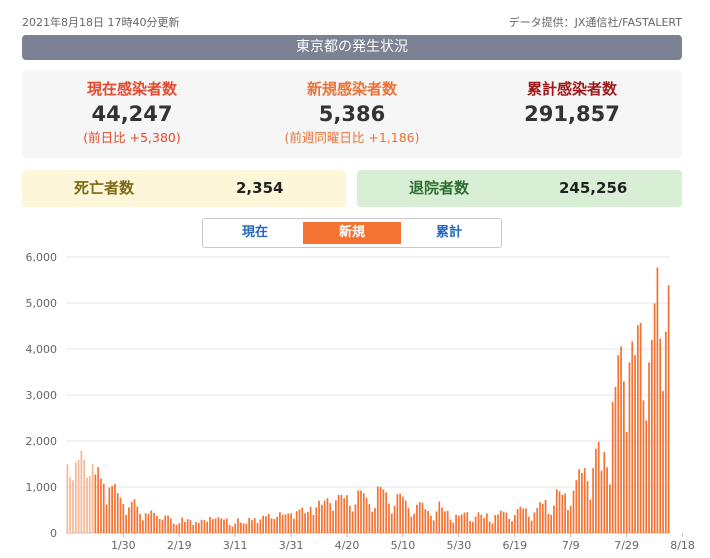 This screenshot has width=710, height=558. What do you see at coordinates (449, 233) in the screenshot?
I see `tab-total: 累計` at bounding box center [449, 233].